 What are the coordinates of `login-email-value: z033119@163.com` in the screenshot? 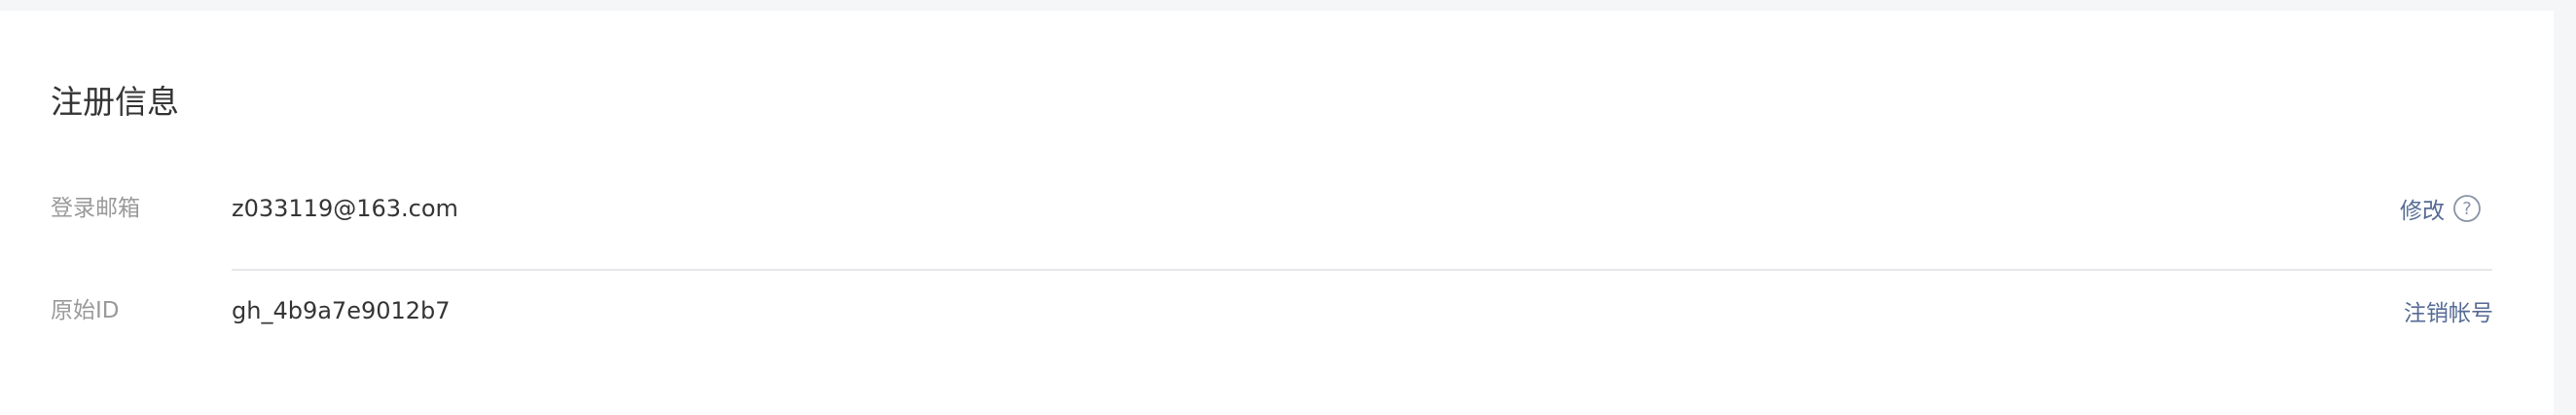 It's located at (345, 208).